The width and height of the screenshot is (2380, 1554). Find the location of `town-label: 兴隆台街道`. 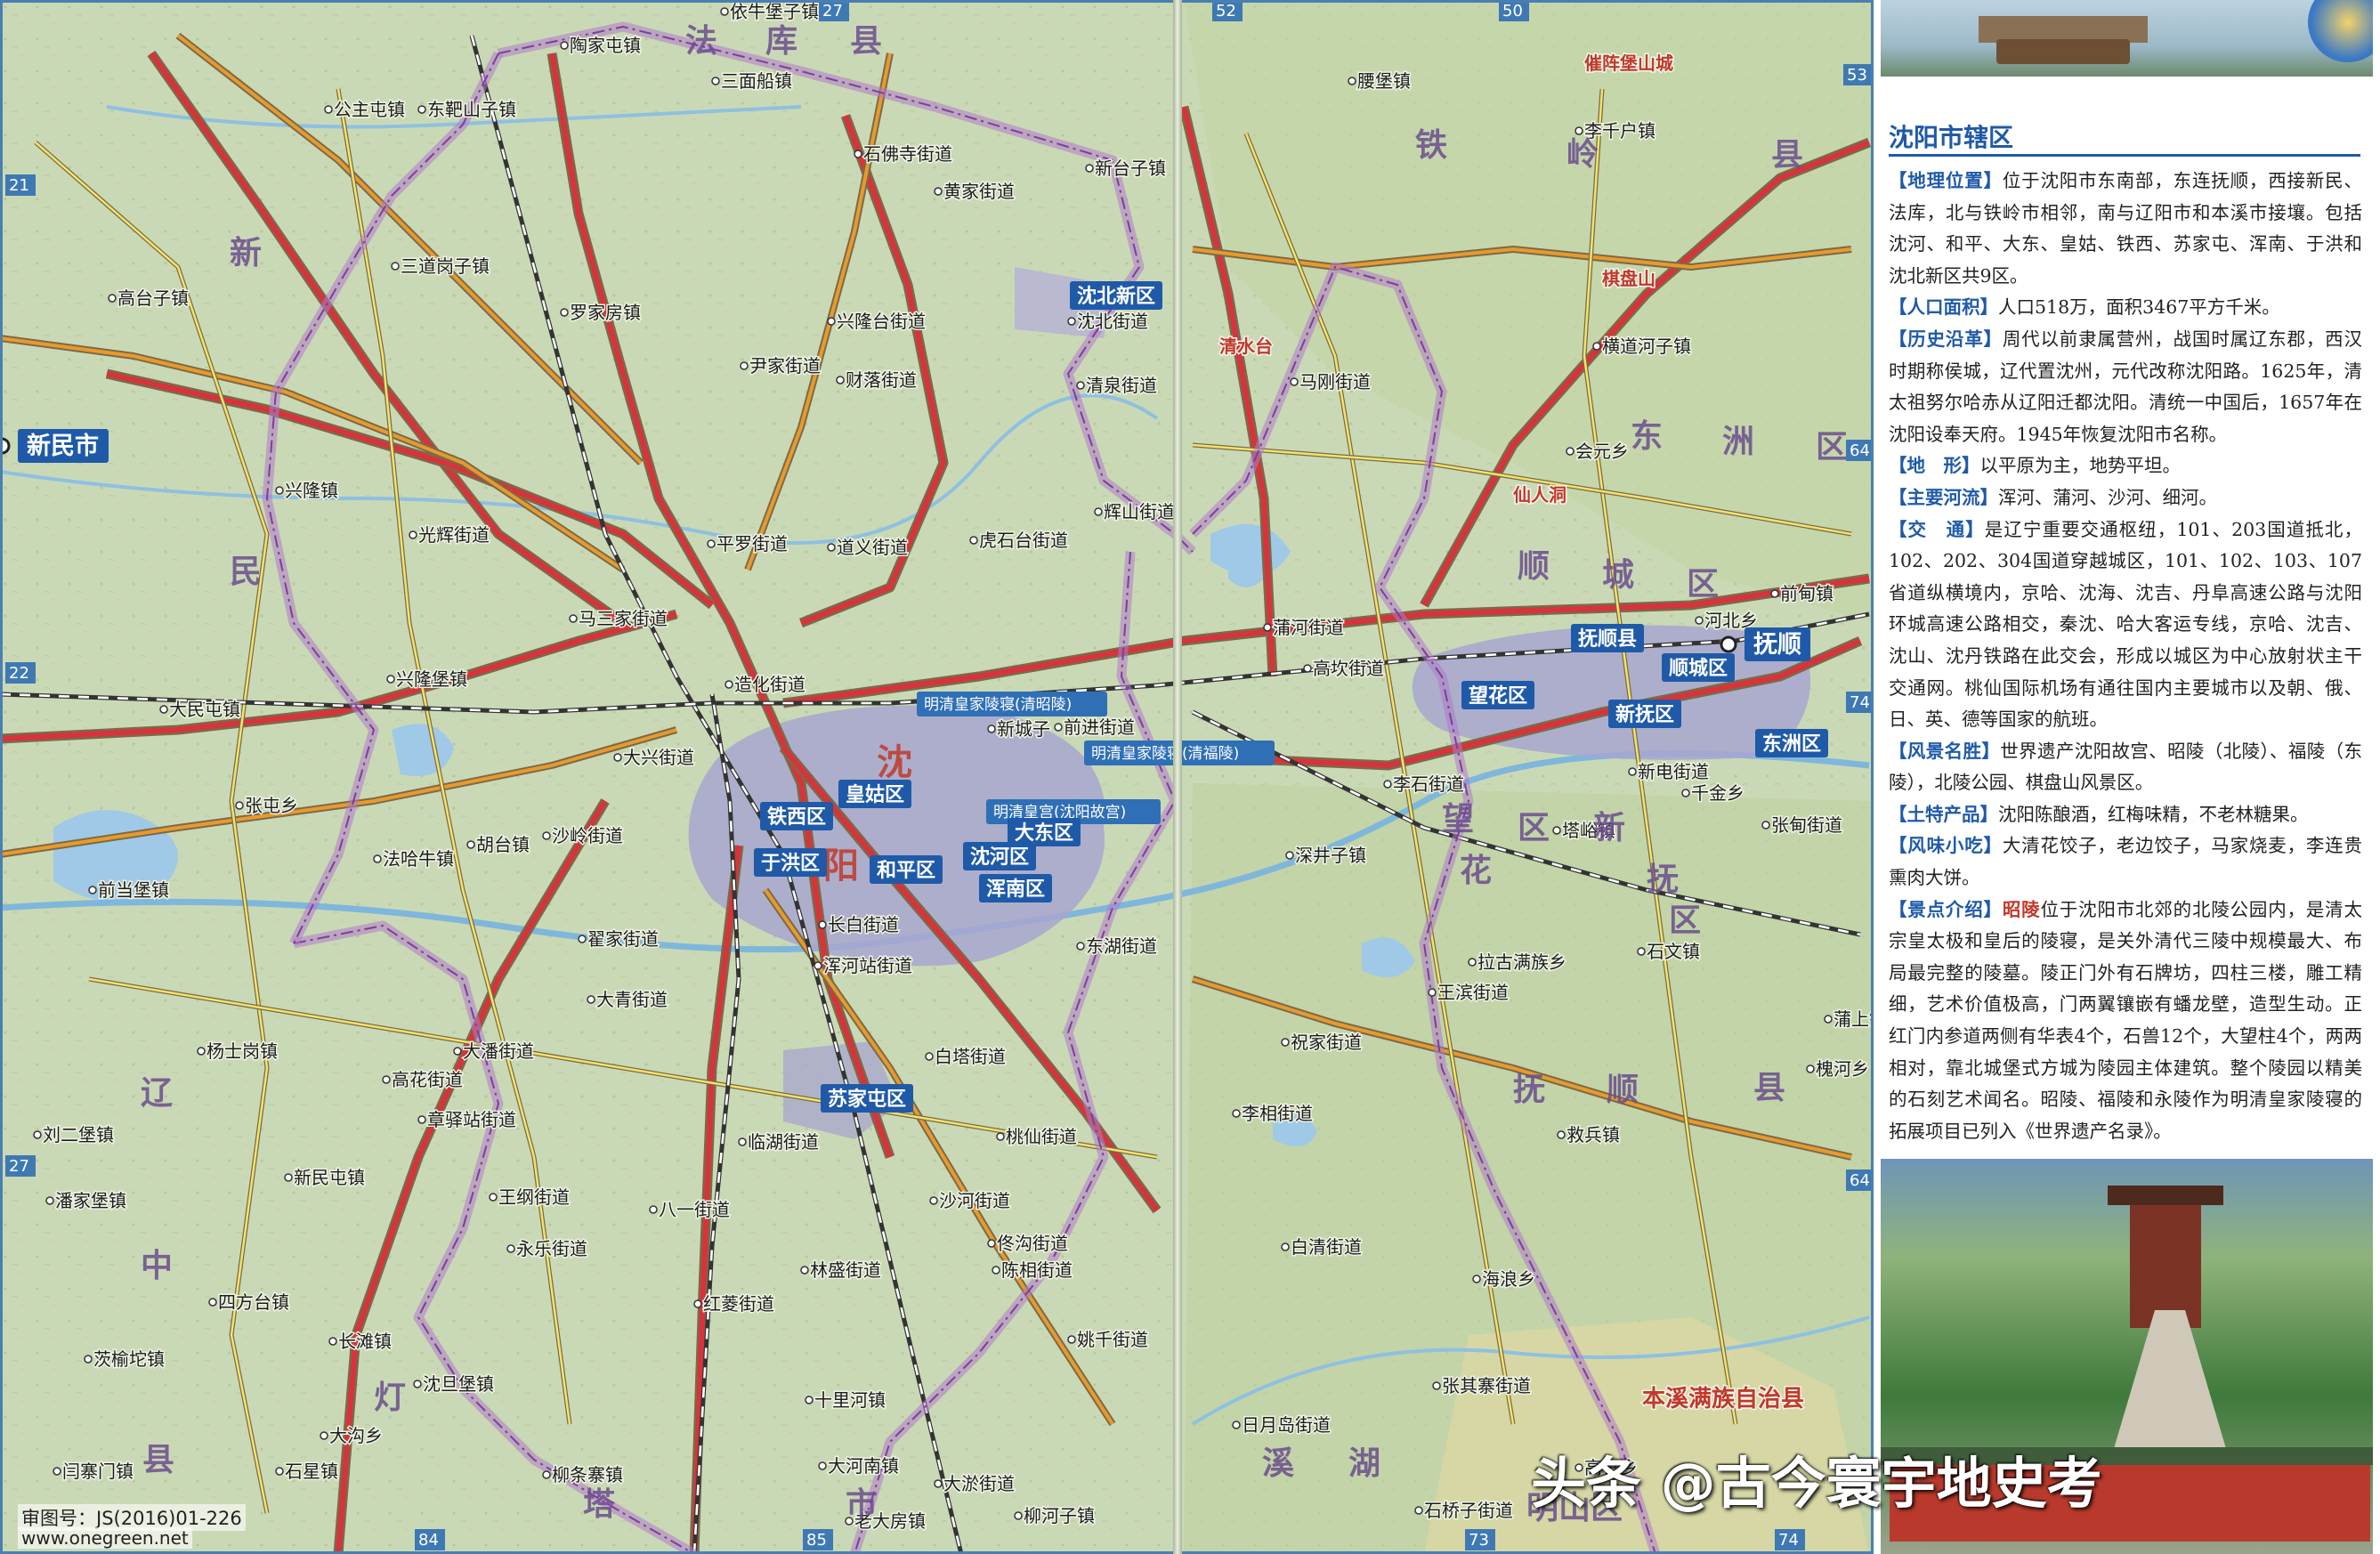

town-label: 兴隆台街道 is located at coordinates (881, 321).